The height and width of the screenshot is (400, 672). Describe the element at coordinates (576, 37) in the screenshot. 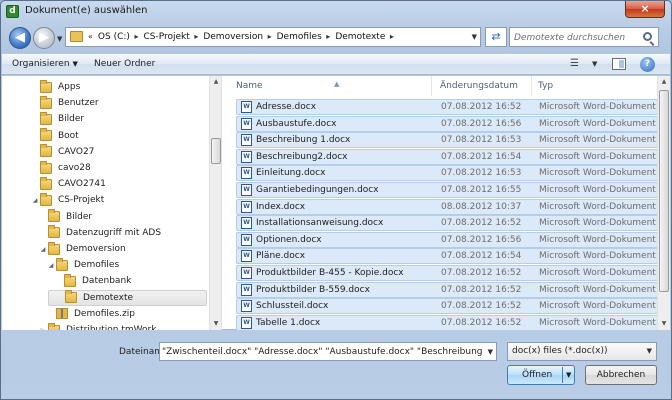

I see `search-input` at that location.